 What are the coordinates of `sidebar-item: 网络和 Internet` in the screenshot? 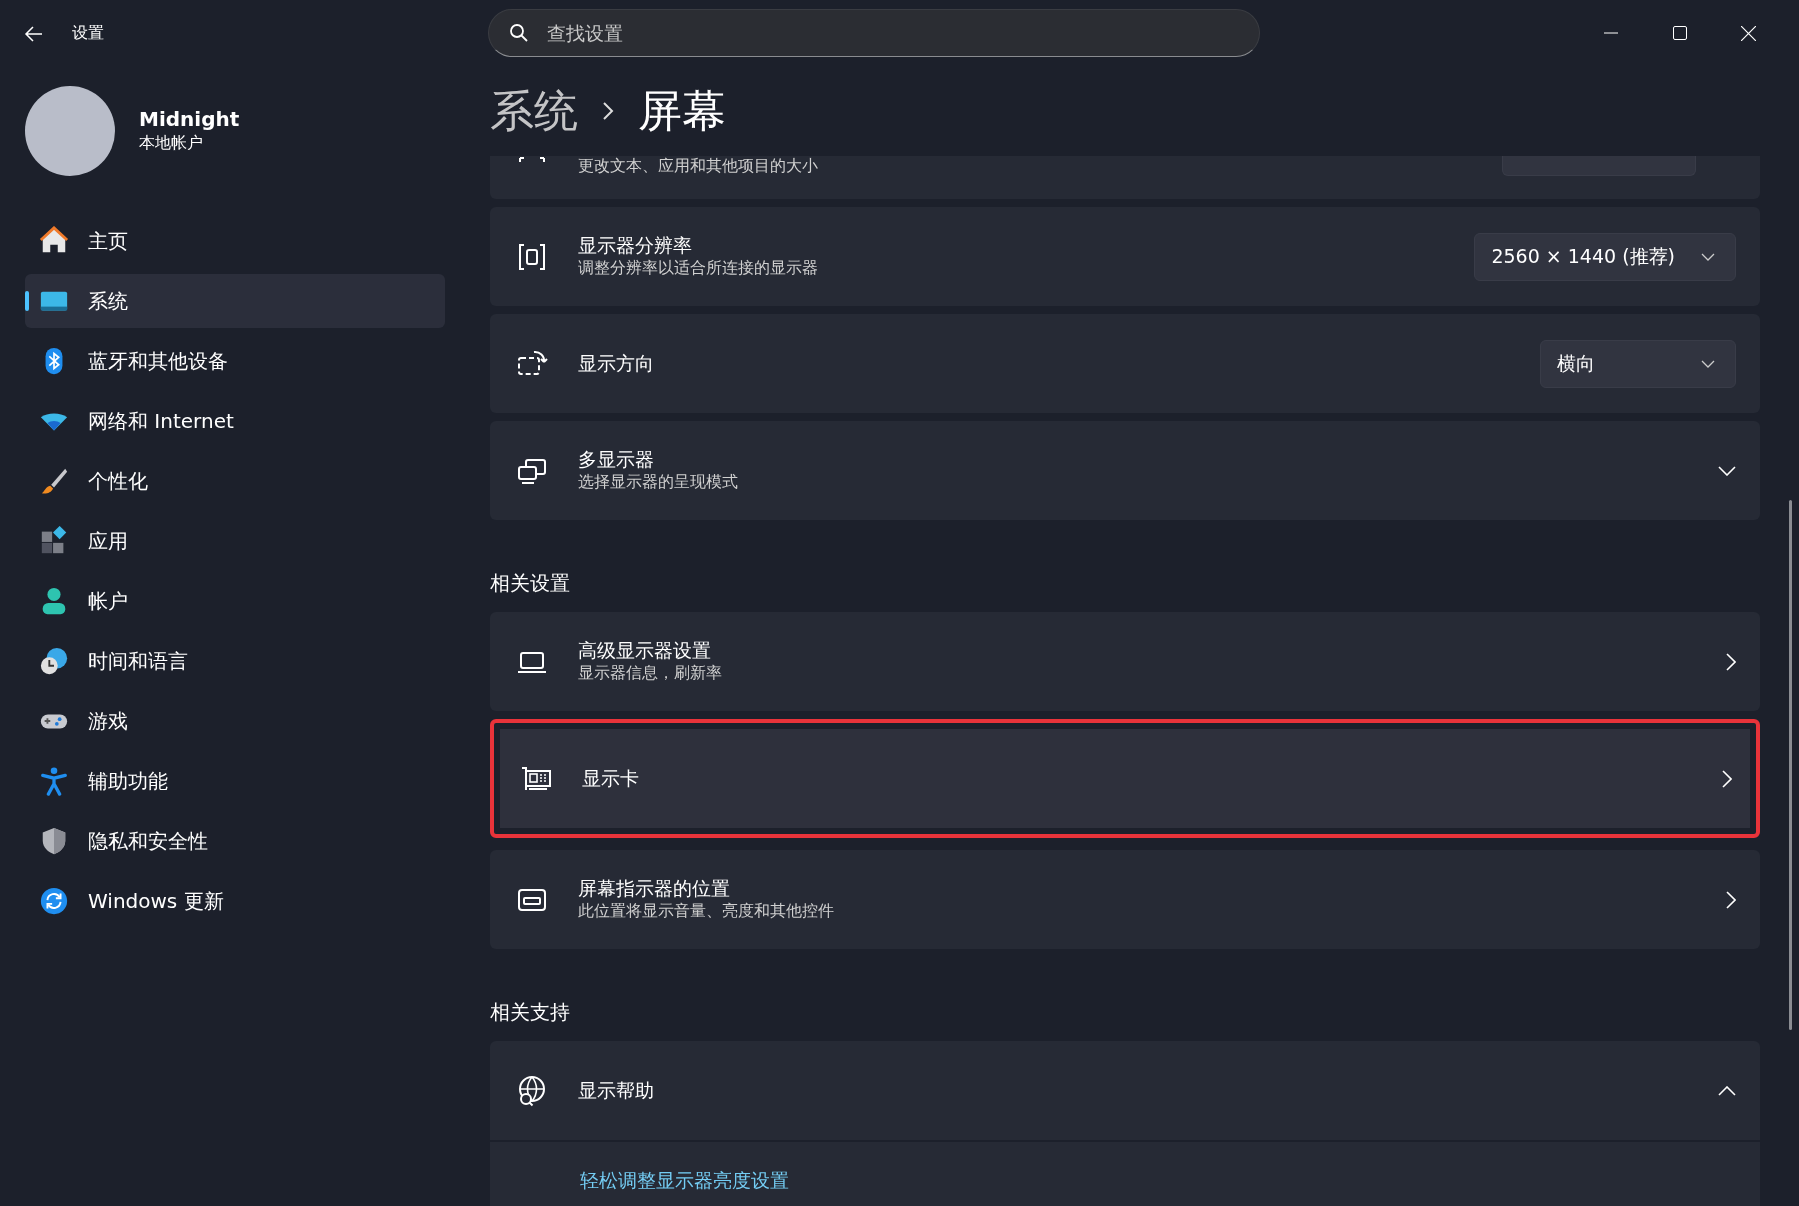 It's located at (235, 421).